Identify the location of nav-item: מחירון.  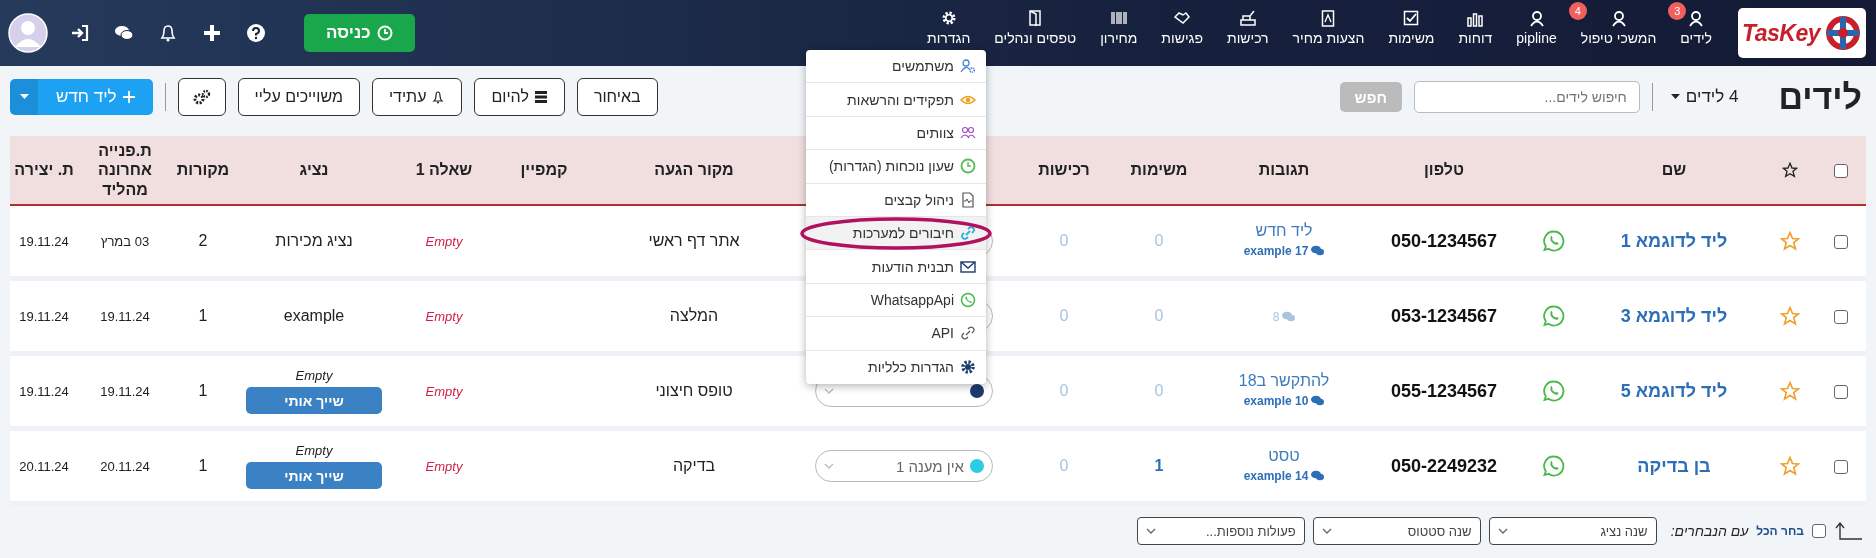
(1119, 28).